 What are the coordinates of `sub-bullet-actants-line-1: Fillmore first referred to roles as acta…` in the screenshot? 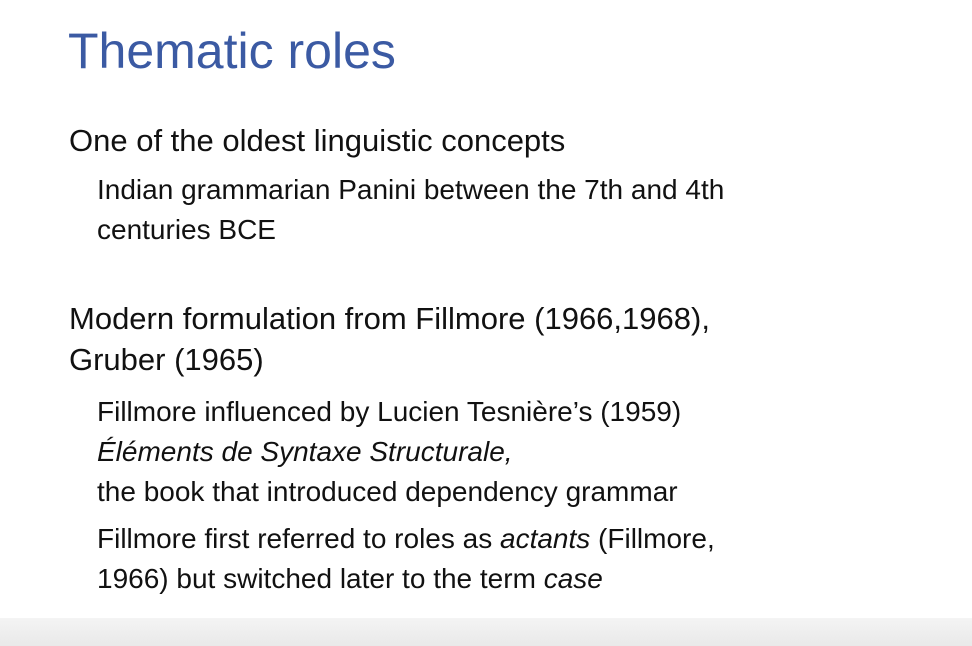 It's located at (406, 538).